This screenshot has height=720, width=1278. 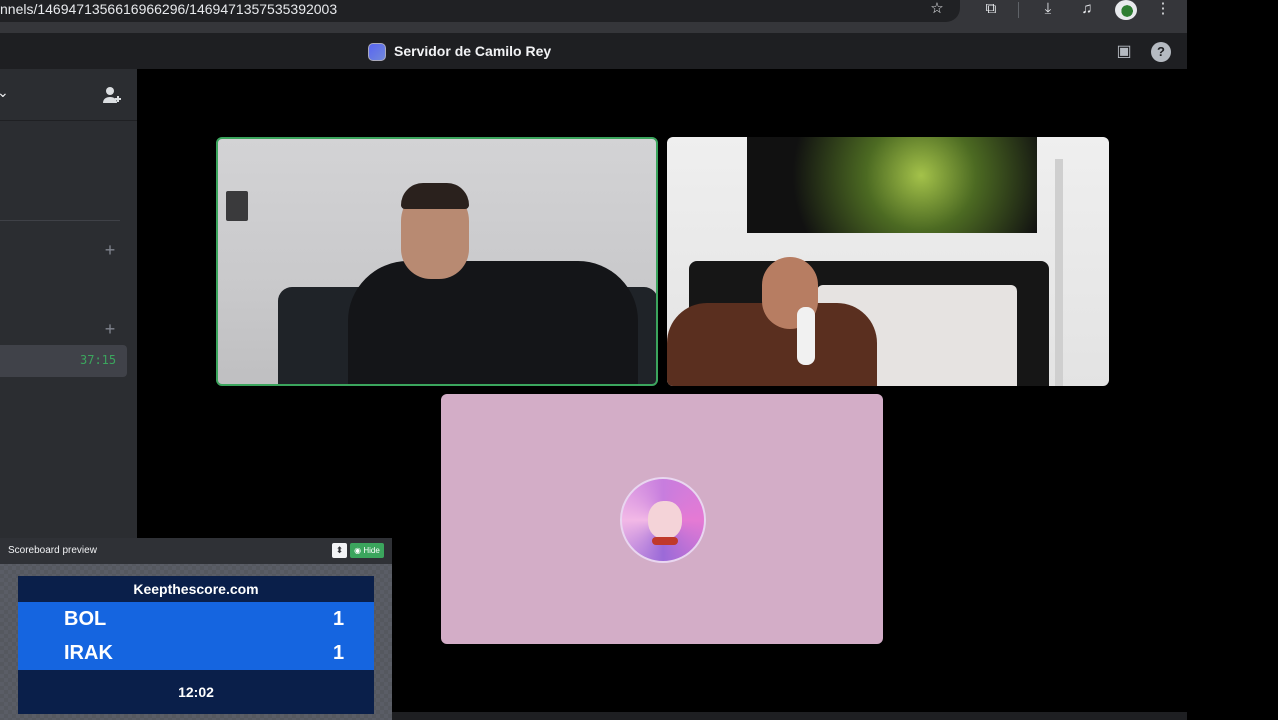 What do you see at coordinates (1163, 10) in the screenshot?
I see `menu-icon: ⋮` at bounding box center [1163, 10].